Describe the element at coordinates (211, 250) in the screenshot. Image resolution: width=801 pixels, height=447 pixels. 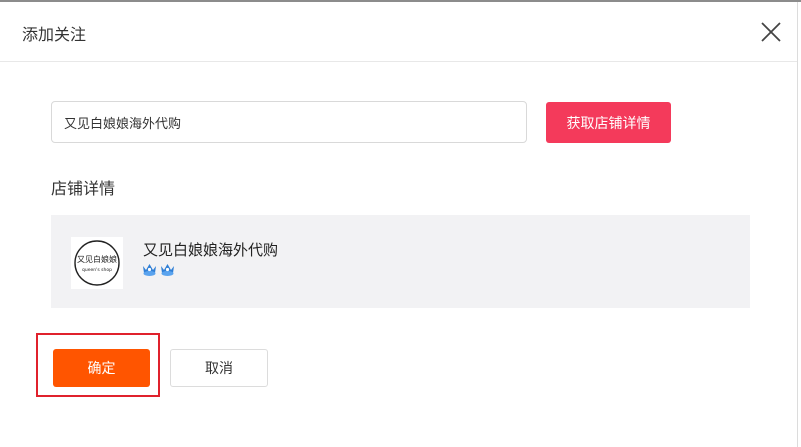
I see `store-name: 又见白娘娘海外代购` at that location.